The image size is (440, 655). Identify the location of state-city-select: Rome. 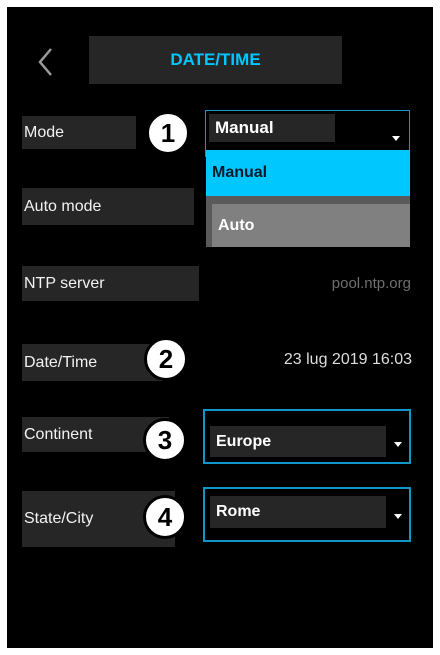
(307, 514).